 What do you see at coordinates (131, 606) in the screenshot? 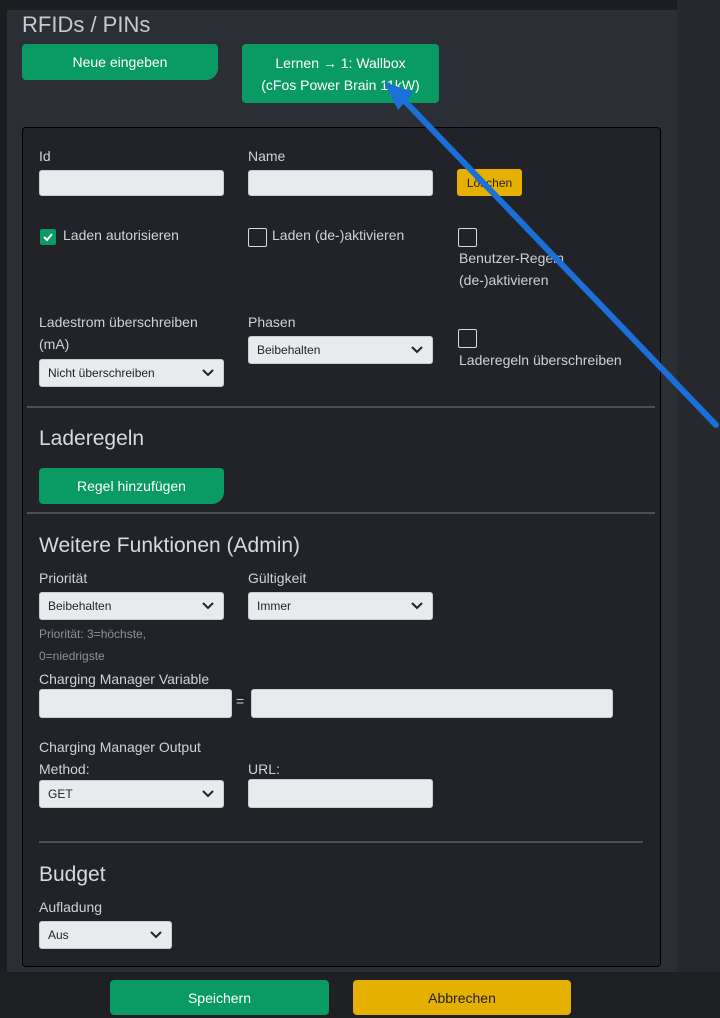
I see `priority-select: Beibehalten` at bounding box center [131, 606].